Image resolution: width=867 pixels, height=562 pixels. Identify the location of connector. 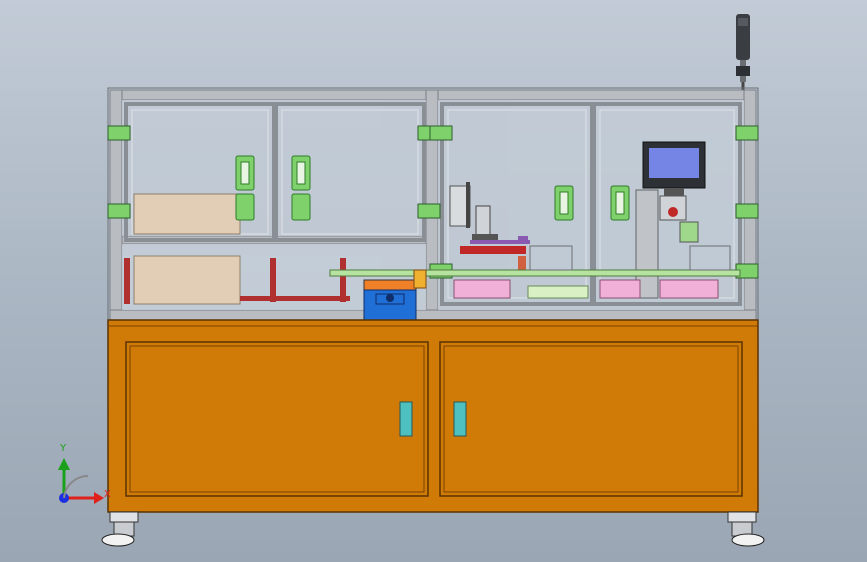
(420, 279).